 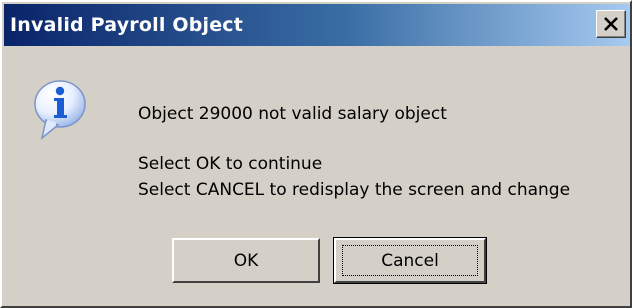 I want to click on message-line-1: Select OK to continue, so click(x=230, y=164).